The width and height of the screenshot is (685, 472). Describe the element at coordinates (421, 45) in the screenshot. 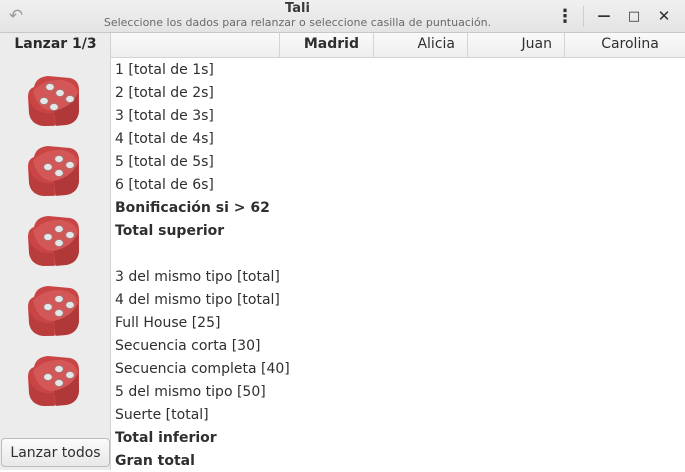

I see `column-header-player: Alicia` at that location.